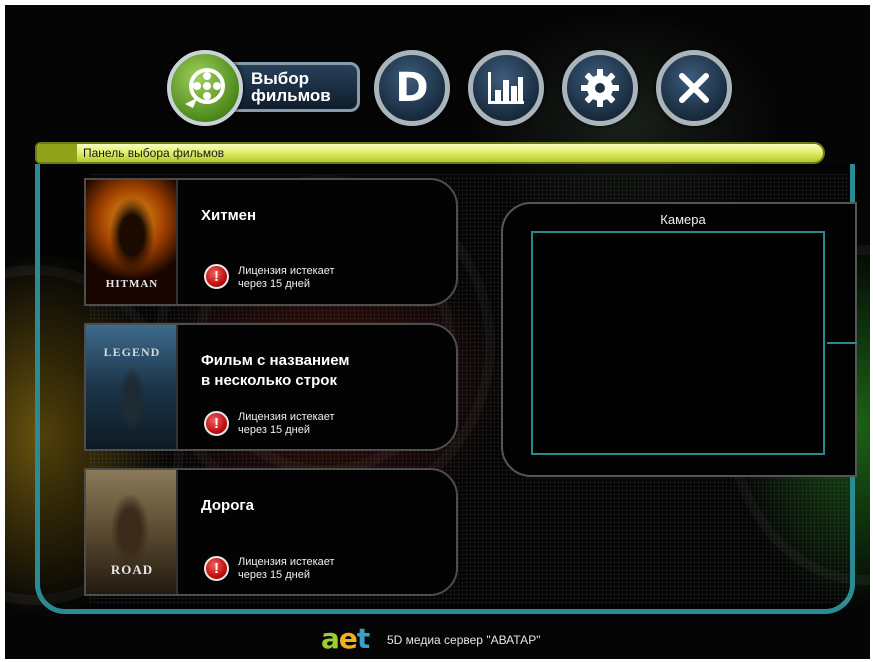 The width and height of the screenshot is (873, 662). Describe the element at coordinates (132, 284) in the screenshot. I see `poster-caption: HITMAN` at that location.